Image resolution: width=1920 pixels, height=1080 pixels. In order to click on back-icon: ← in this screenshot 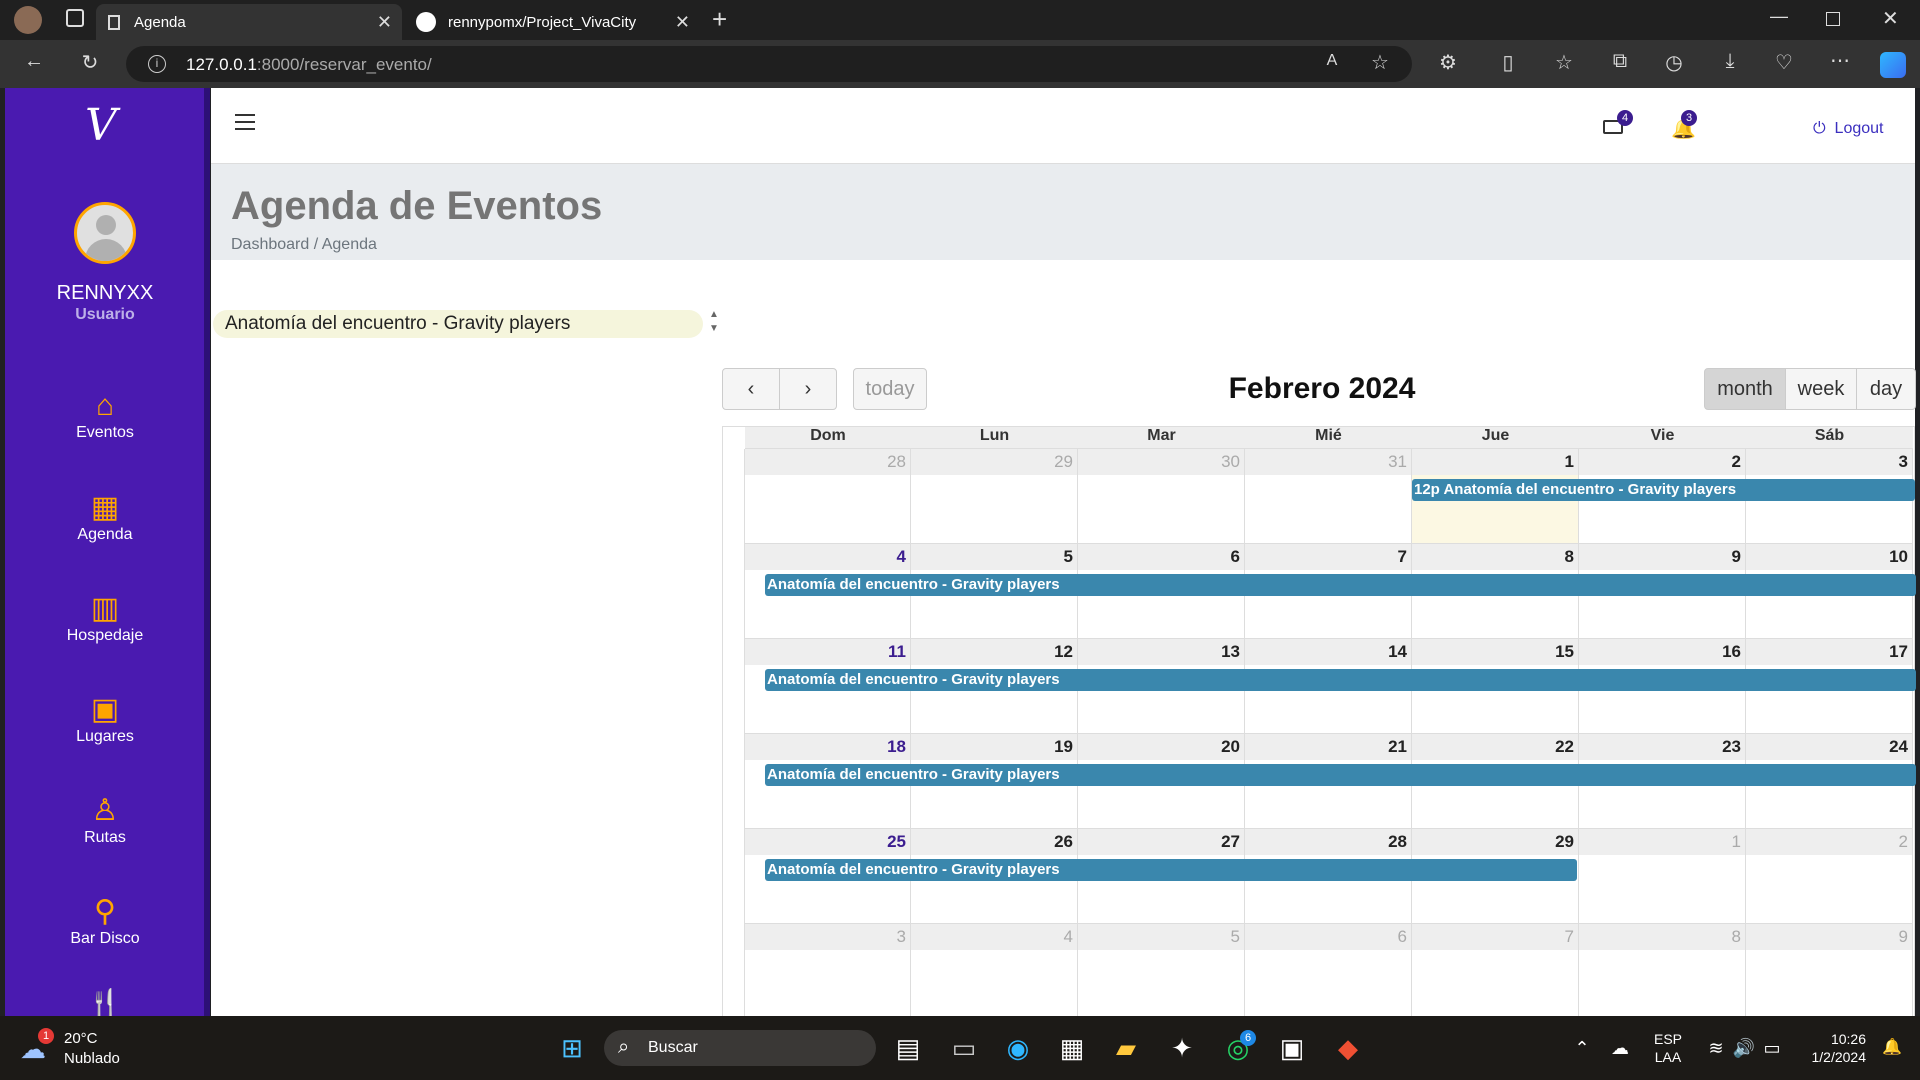, I will do `click(34, 61)`.